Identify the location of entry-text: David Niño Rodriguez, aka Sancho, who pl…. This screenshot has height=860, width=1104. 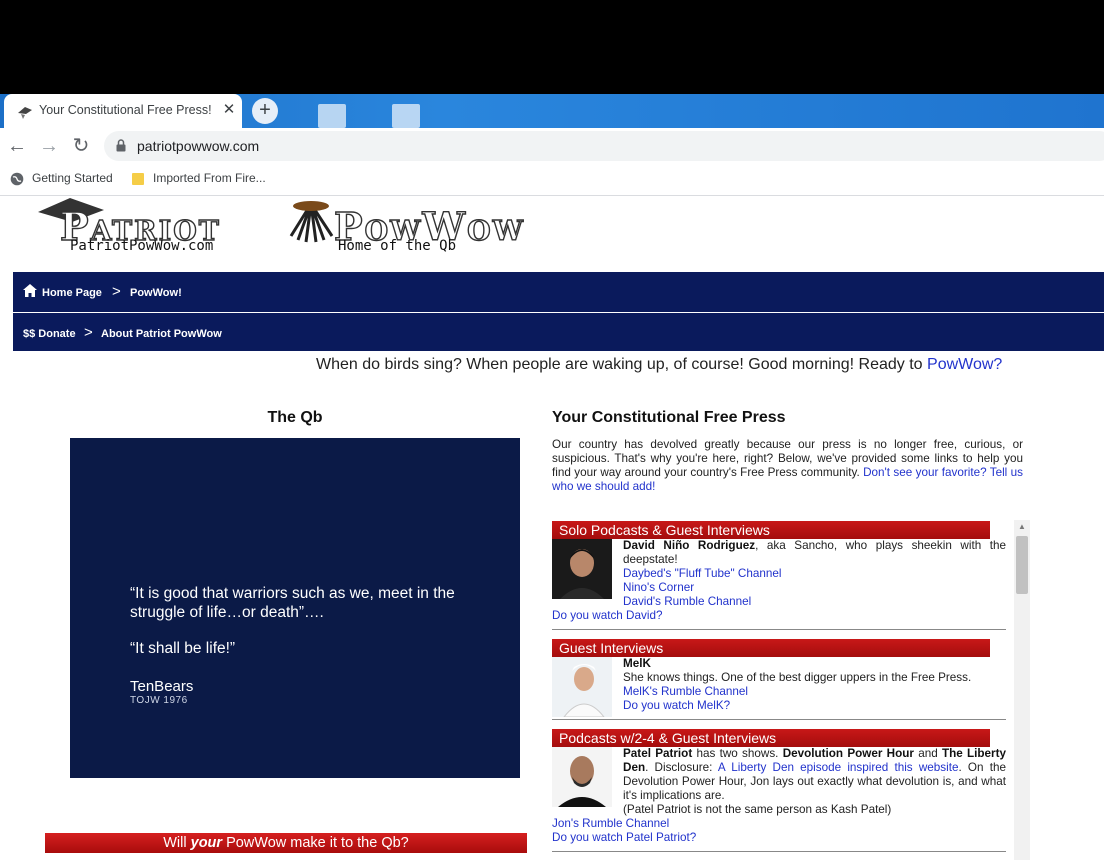
(814, 574).